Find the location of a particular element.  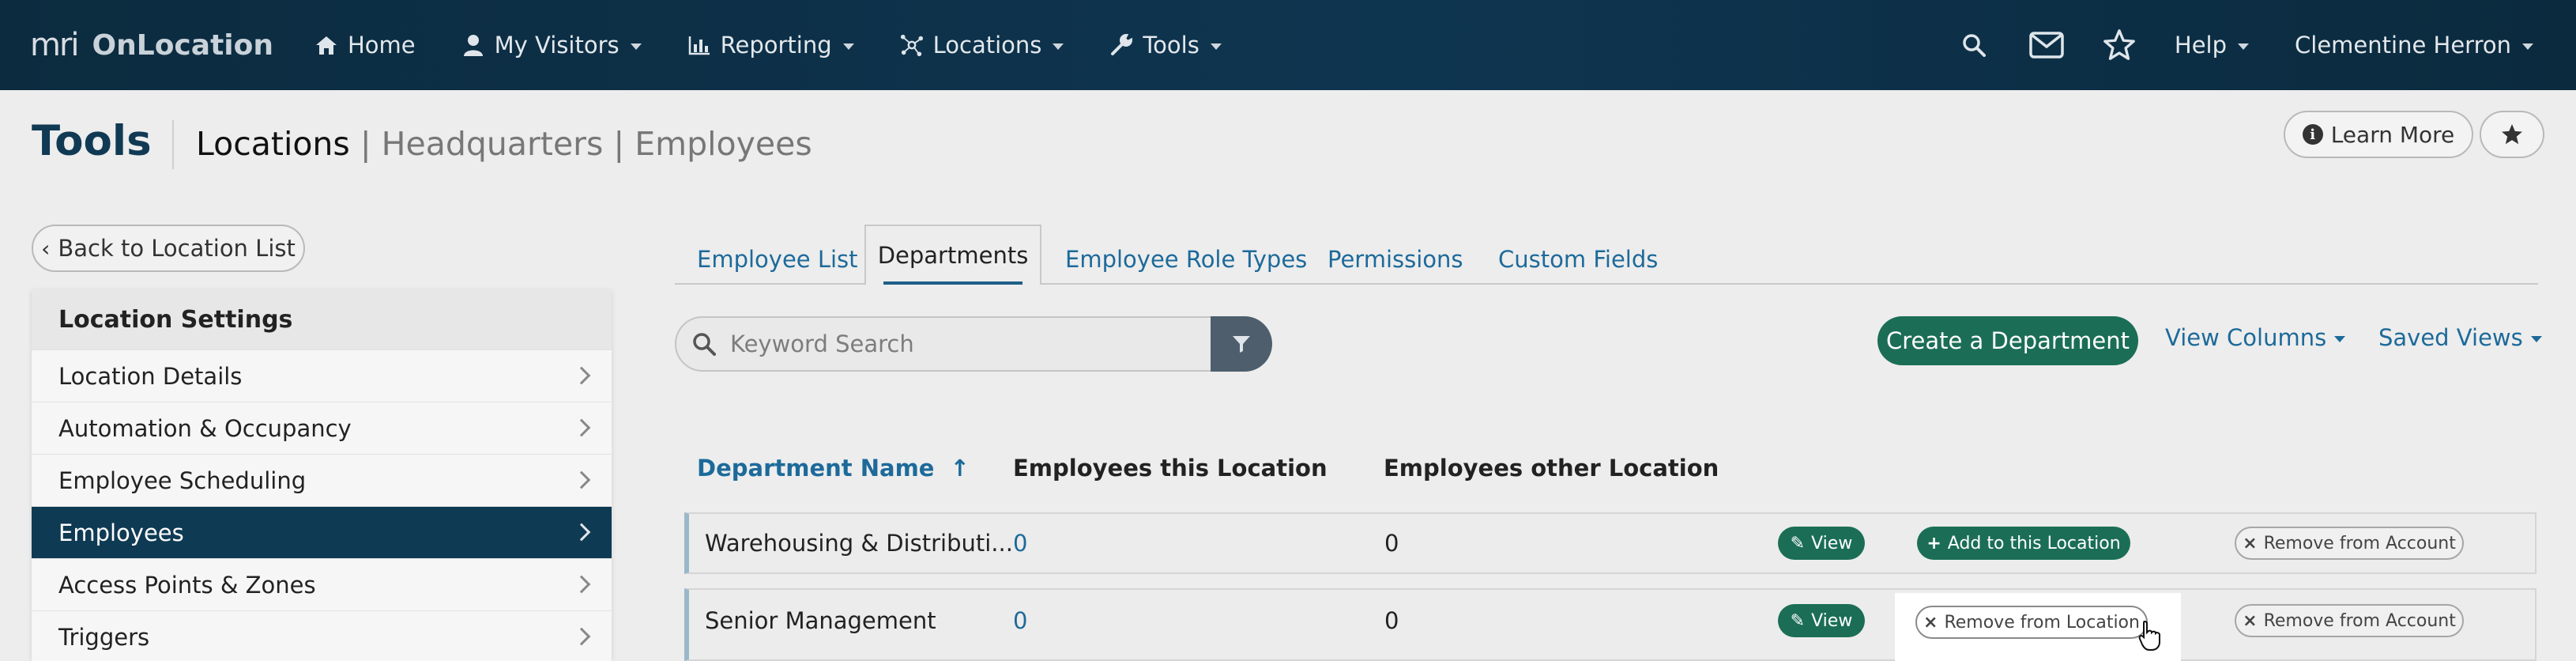

sidebar-item-label: Employees is located at coordinates (121, 532).